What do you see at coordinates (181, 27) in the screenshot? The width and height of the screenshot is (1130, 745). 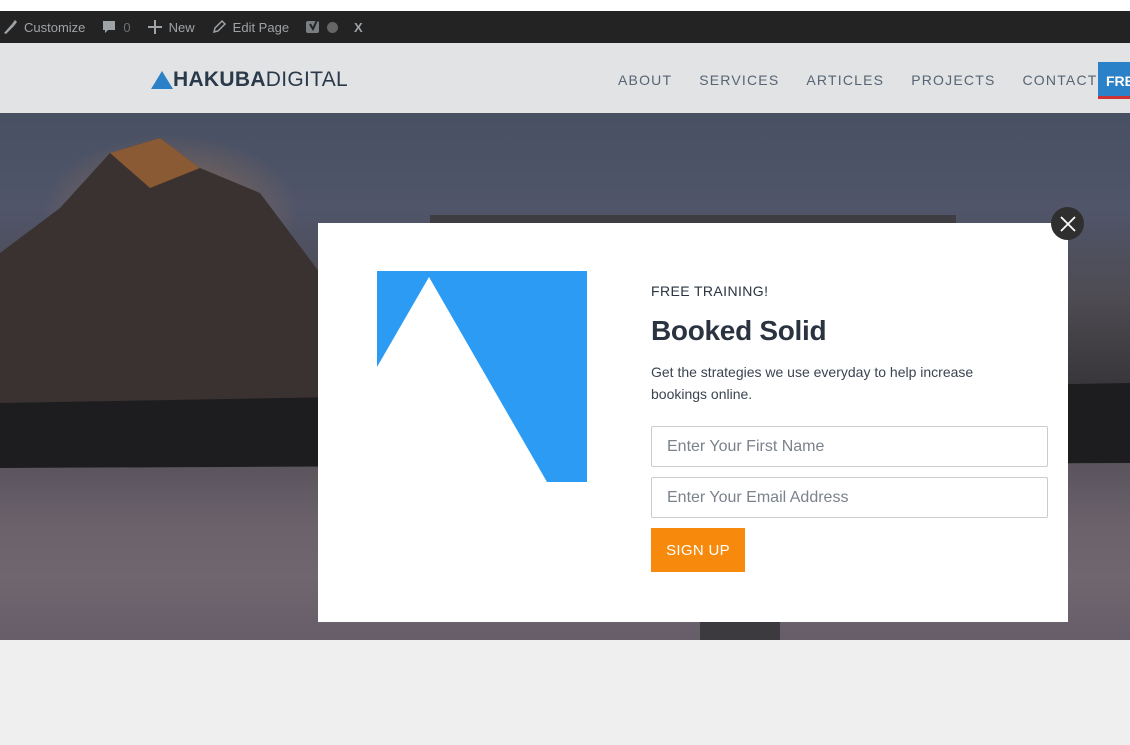 I see `new-label: New` at bounding box center [181, 27].